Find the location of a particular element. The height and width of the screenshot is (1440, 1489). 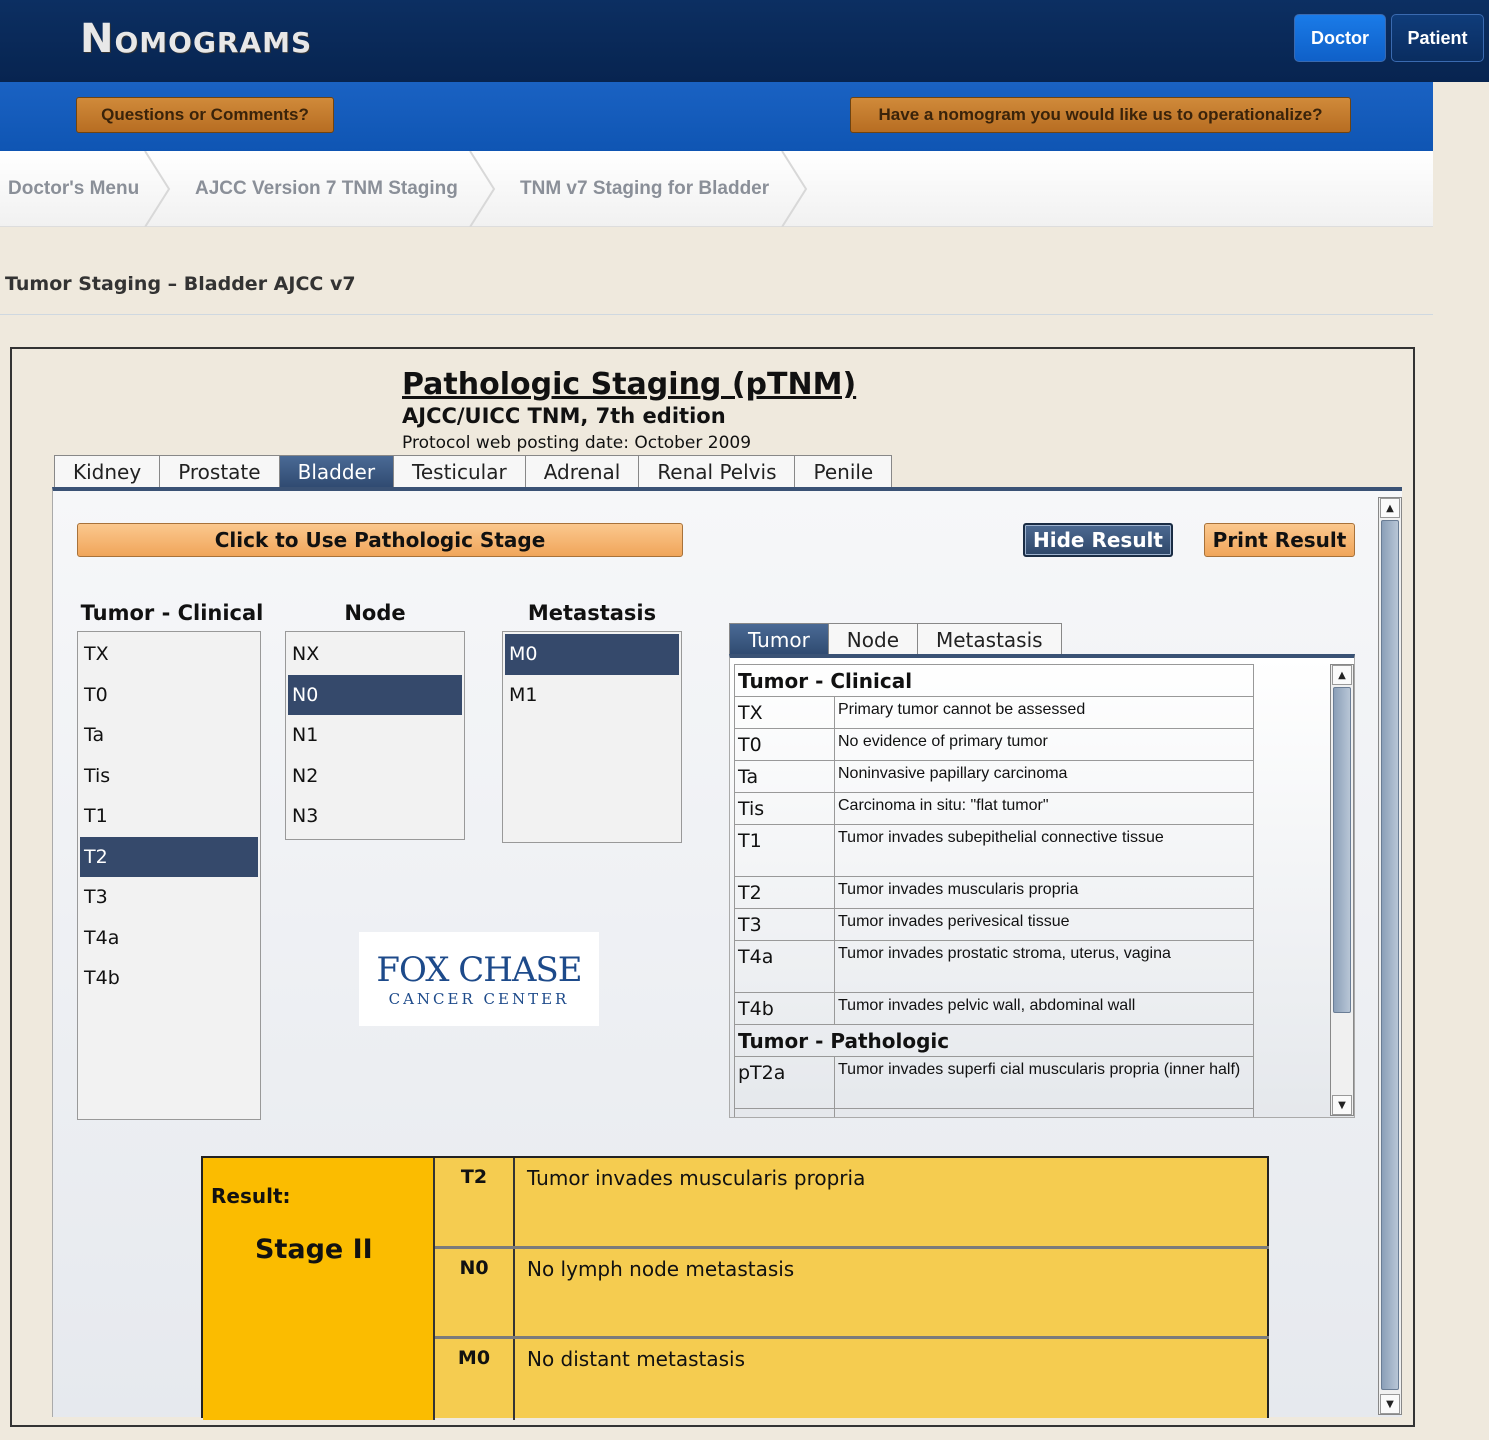

list-item: Ta is located at coordinates (169, 735).